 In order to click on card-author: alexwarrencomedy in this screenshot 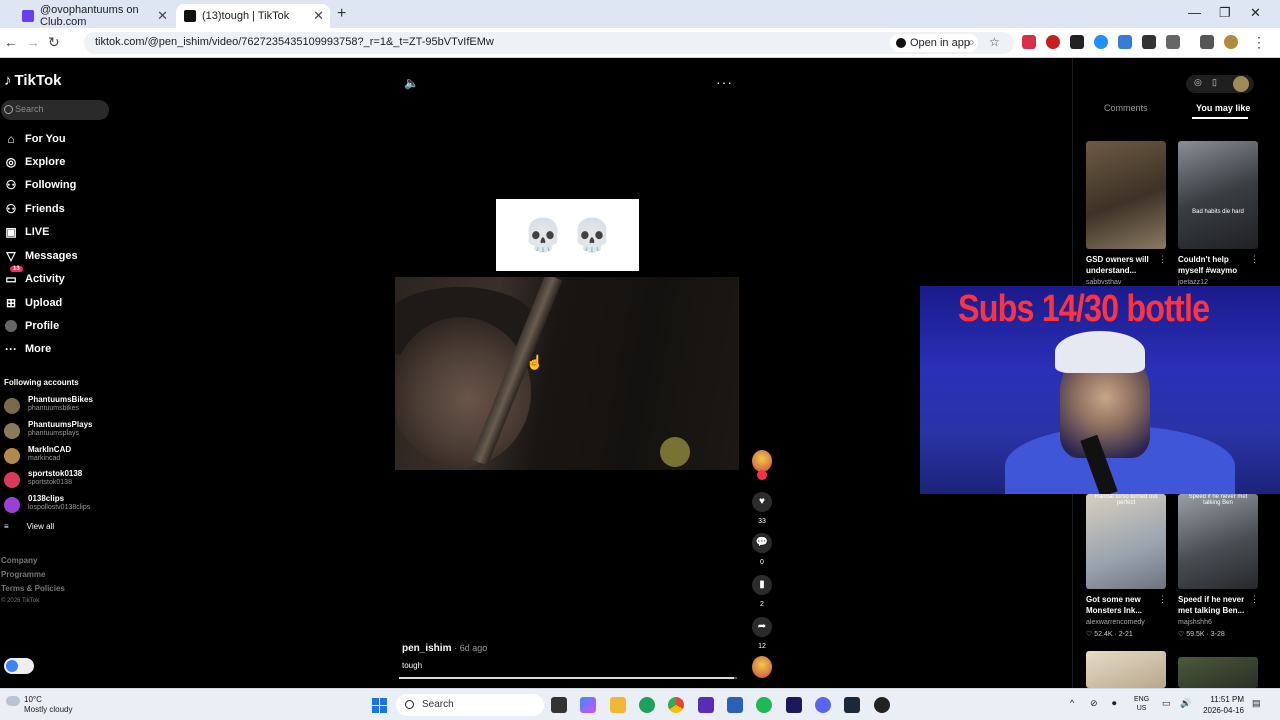, I will do `click(1115, 622)`.